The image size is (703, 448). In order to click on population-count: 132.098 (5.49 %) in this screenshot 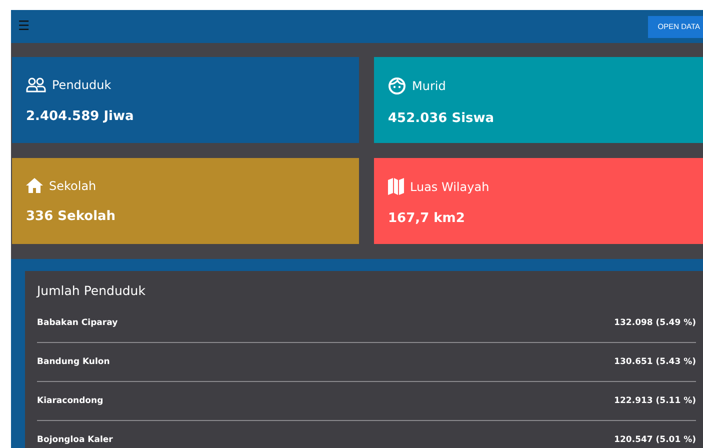, I will do `click(655, 323)`.